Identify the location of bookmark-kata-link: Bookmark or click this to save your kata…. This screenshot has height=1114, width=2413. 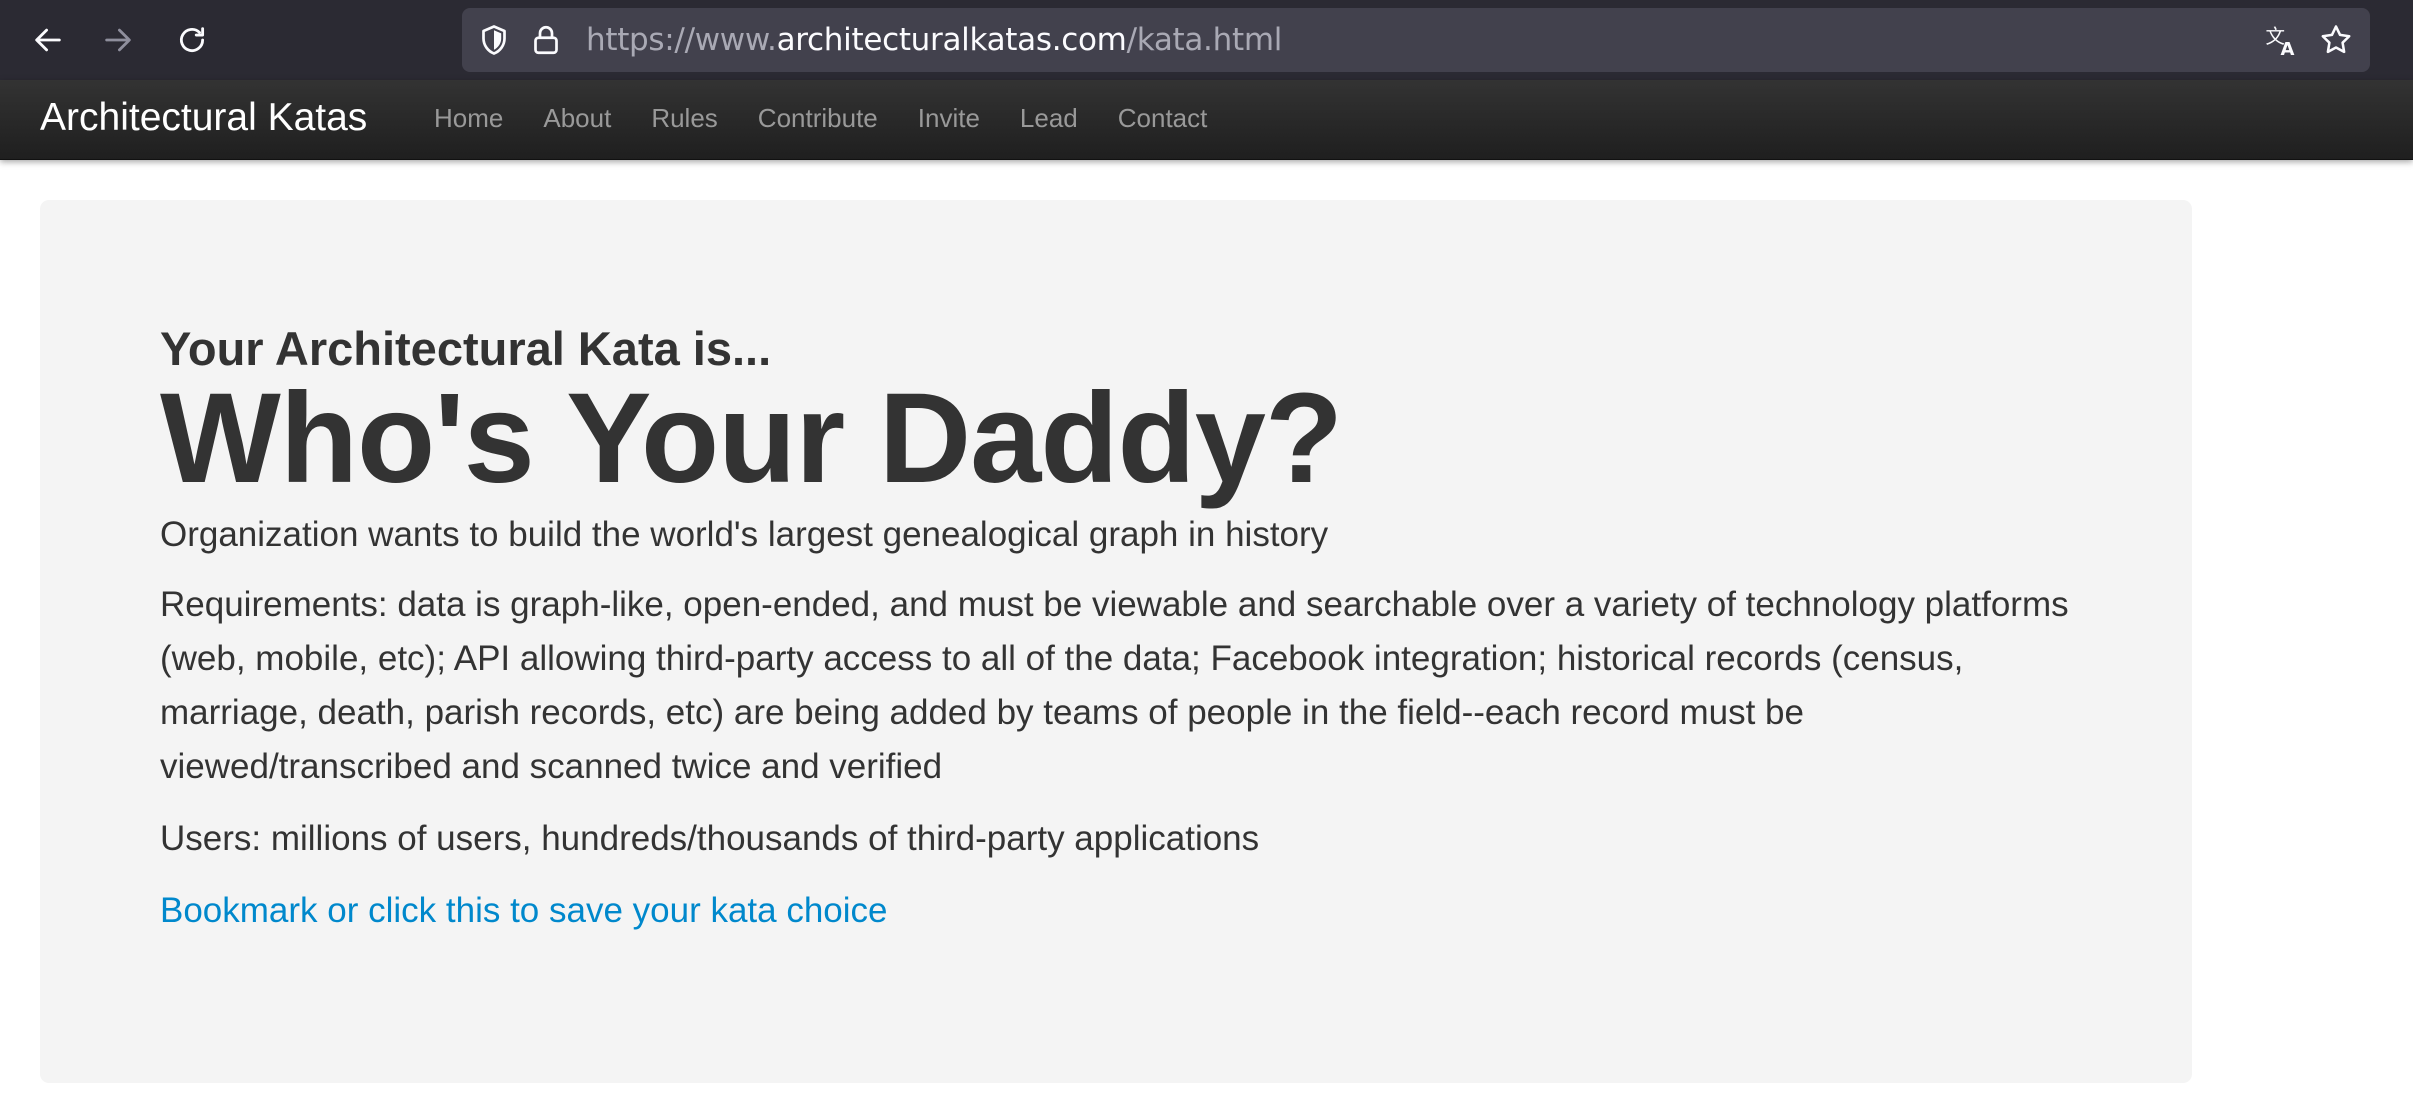
(524, 911).